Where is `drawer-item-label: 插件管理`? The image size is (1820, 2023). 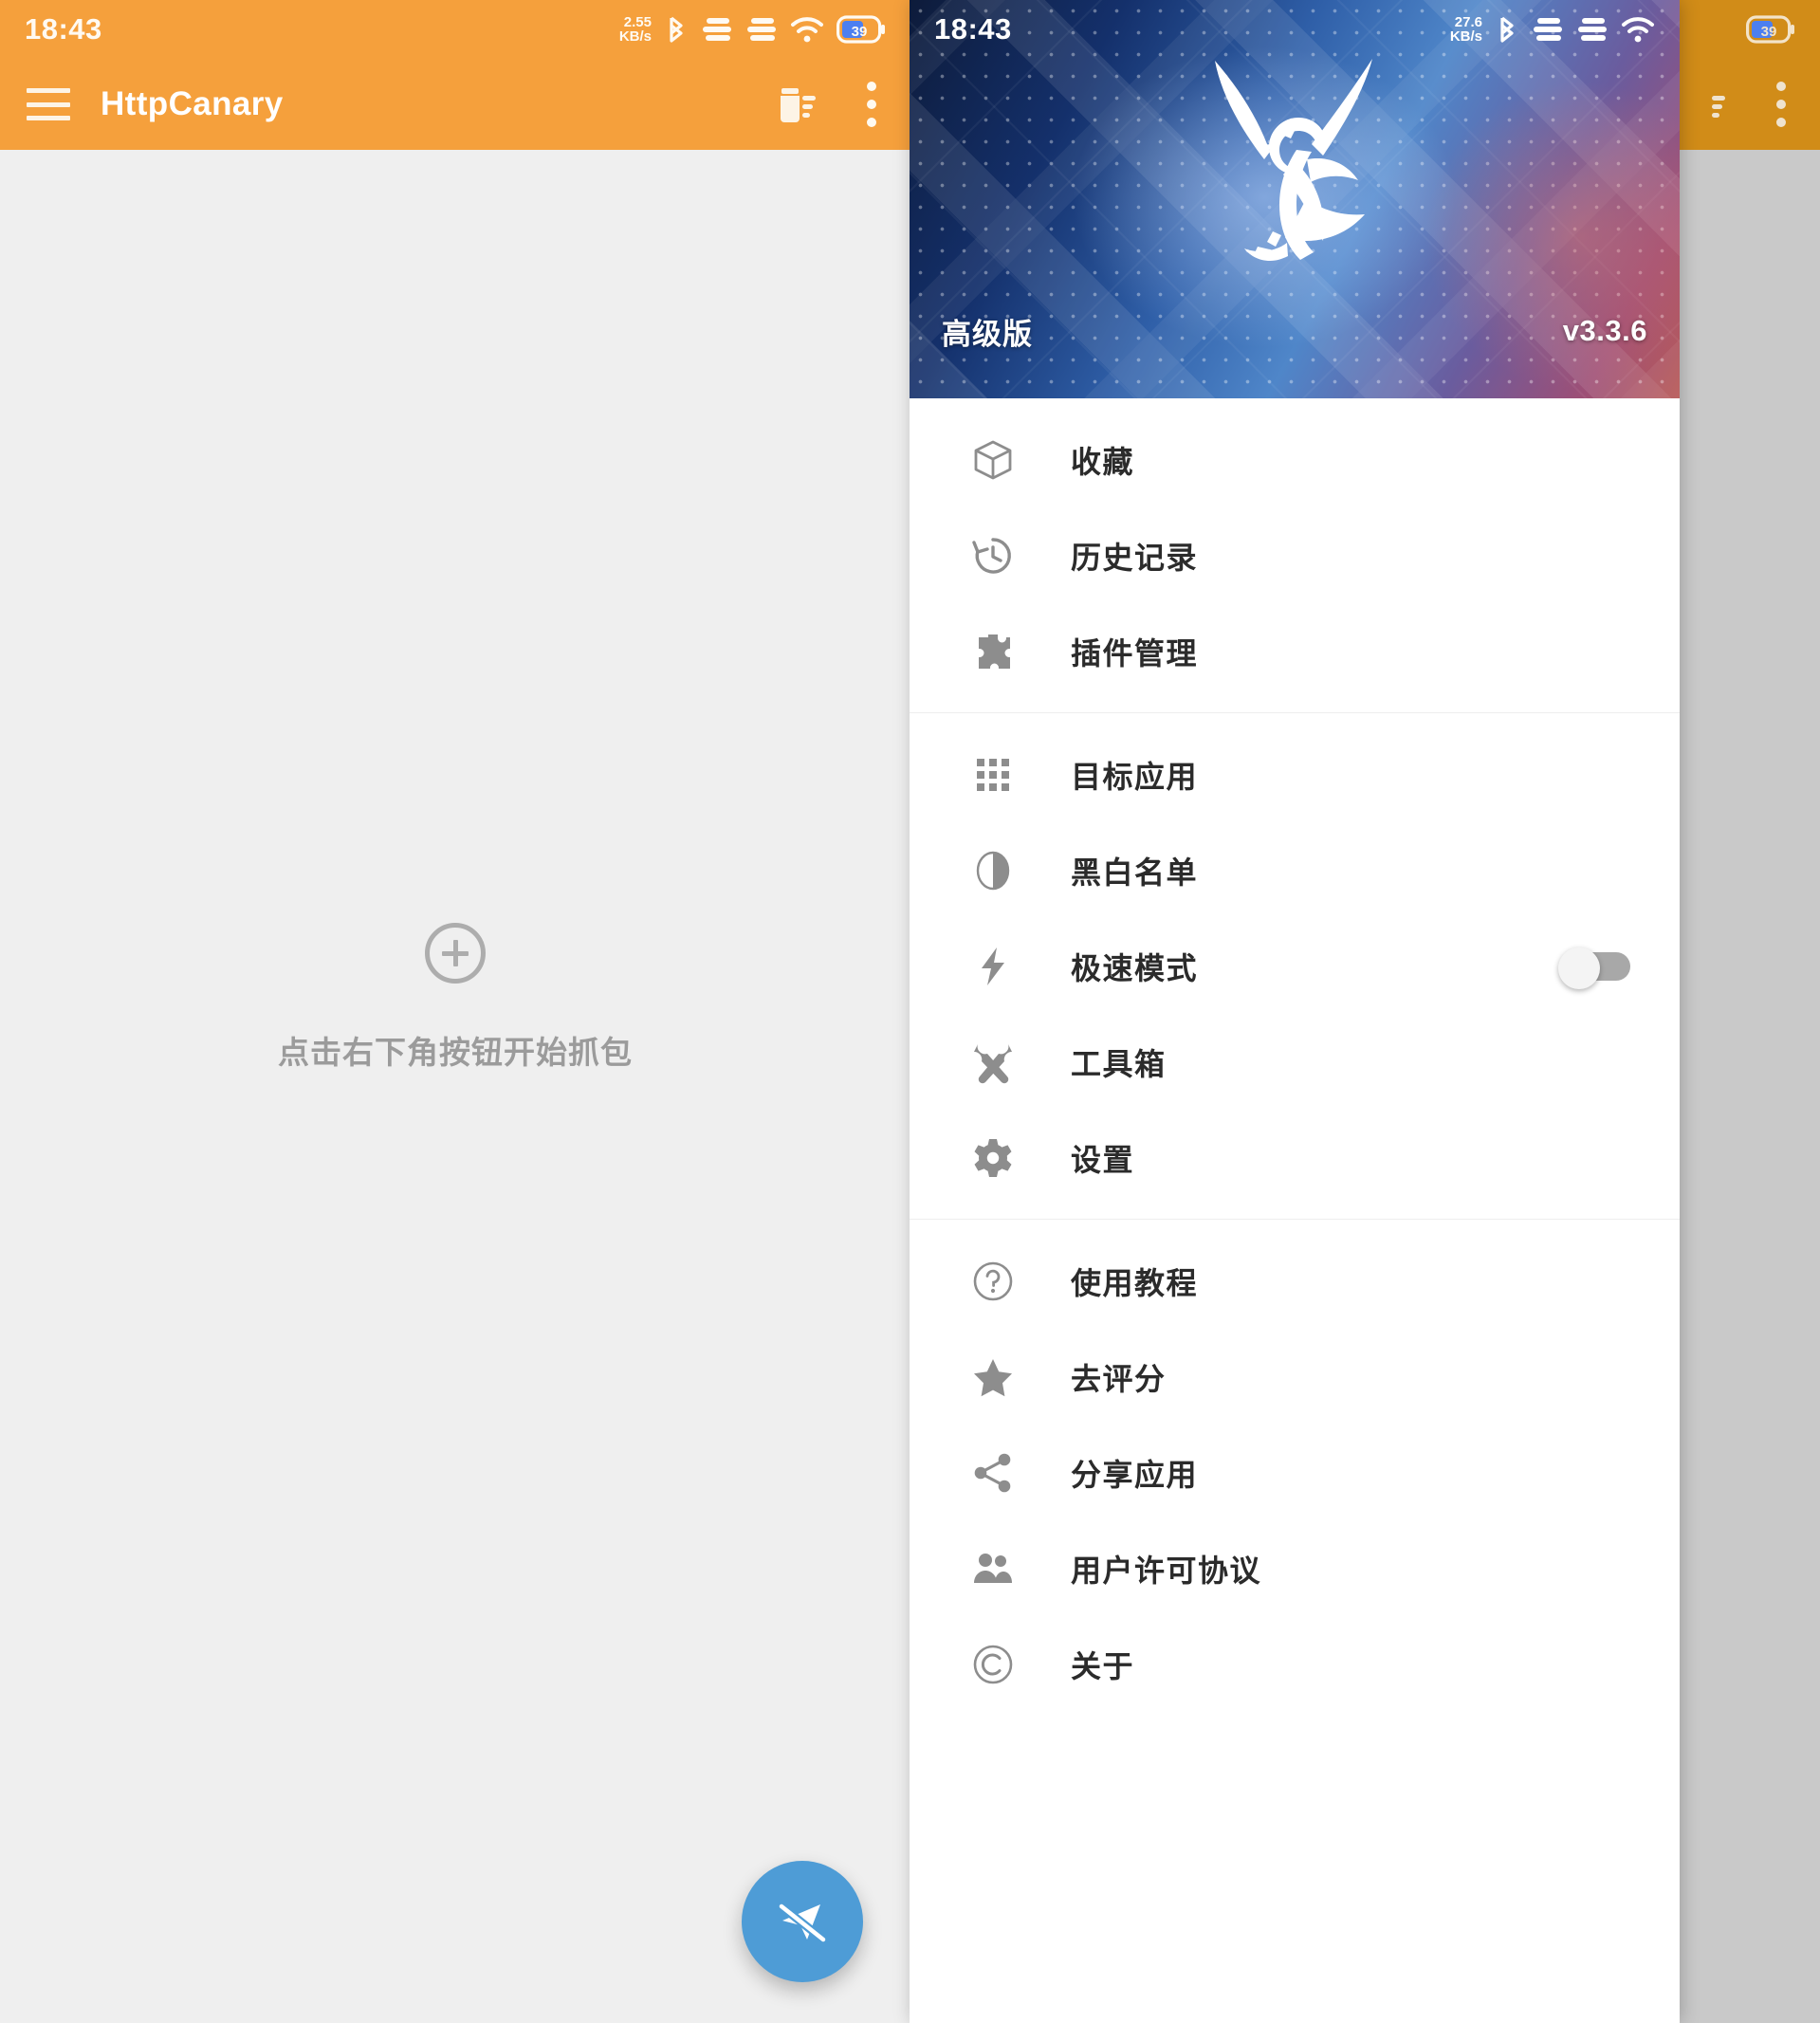 drawer-item-label: 插件管理 is located at coordinates (1135, 653).